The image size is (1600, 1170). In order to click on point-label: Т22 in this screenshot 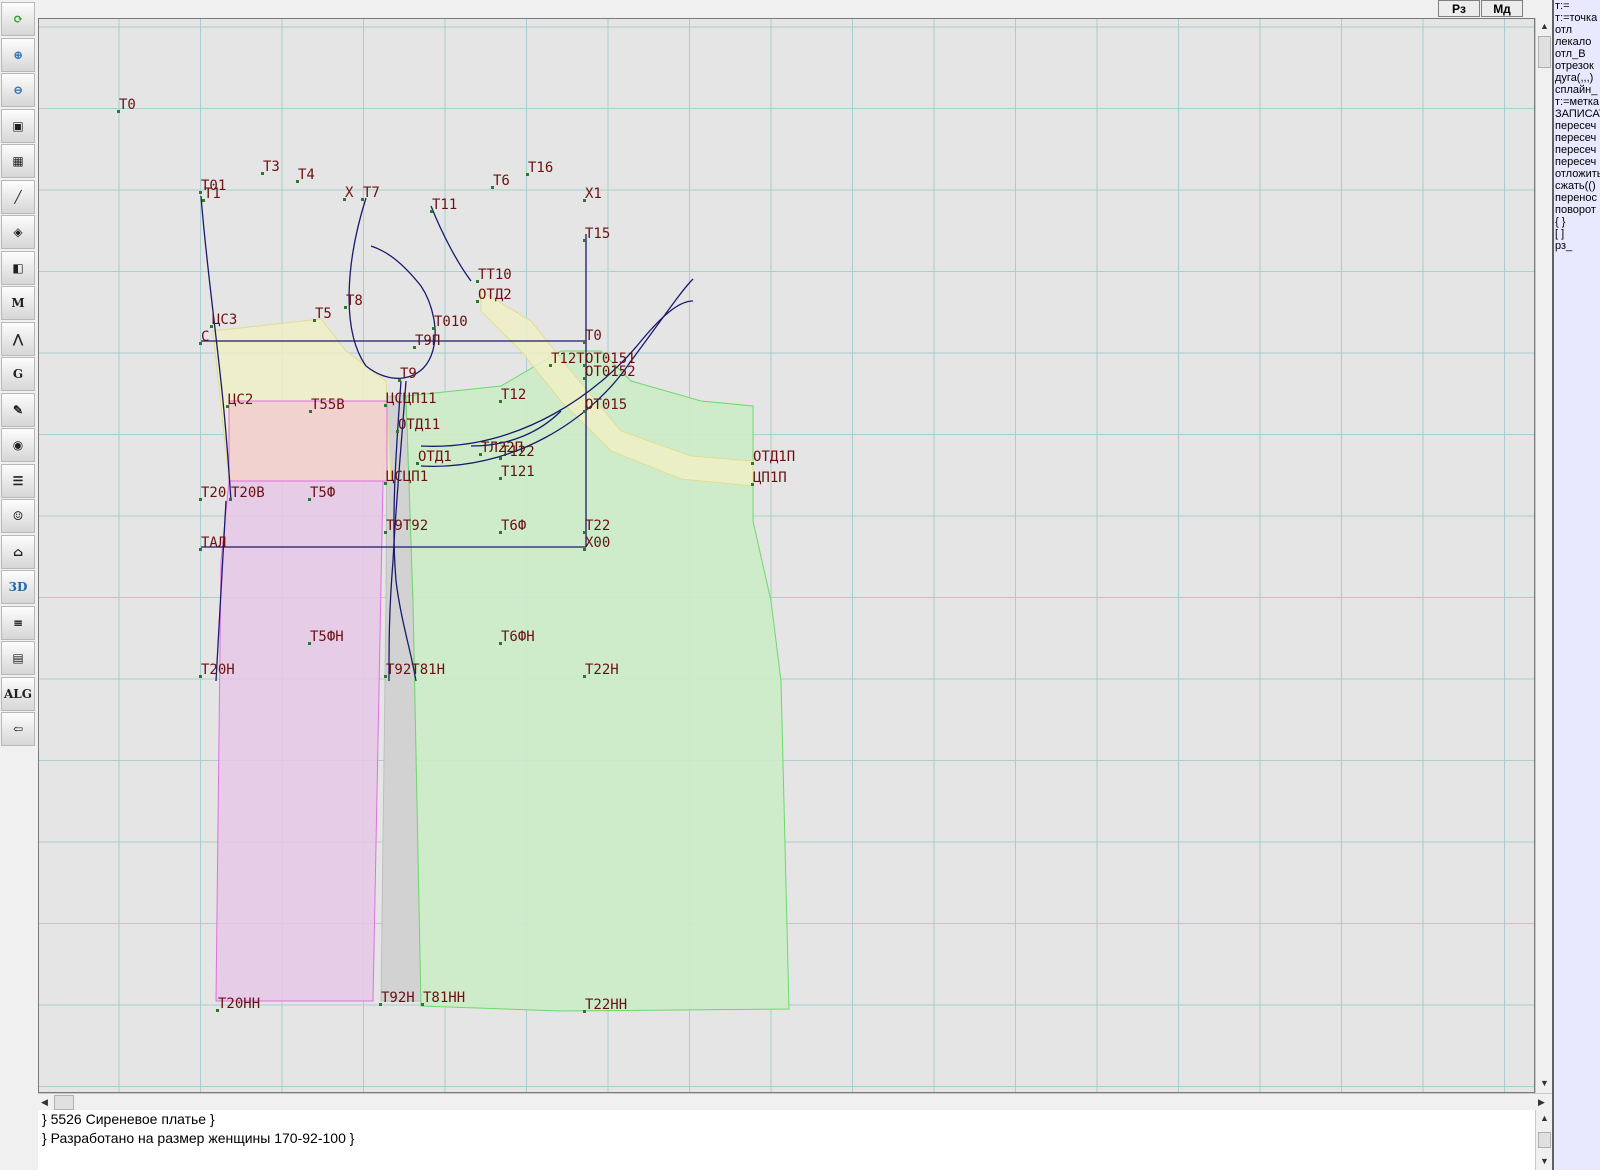, I will do `click(597, 526)`.